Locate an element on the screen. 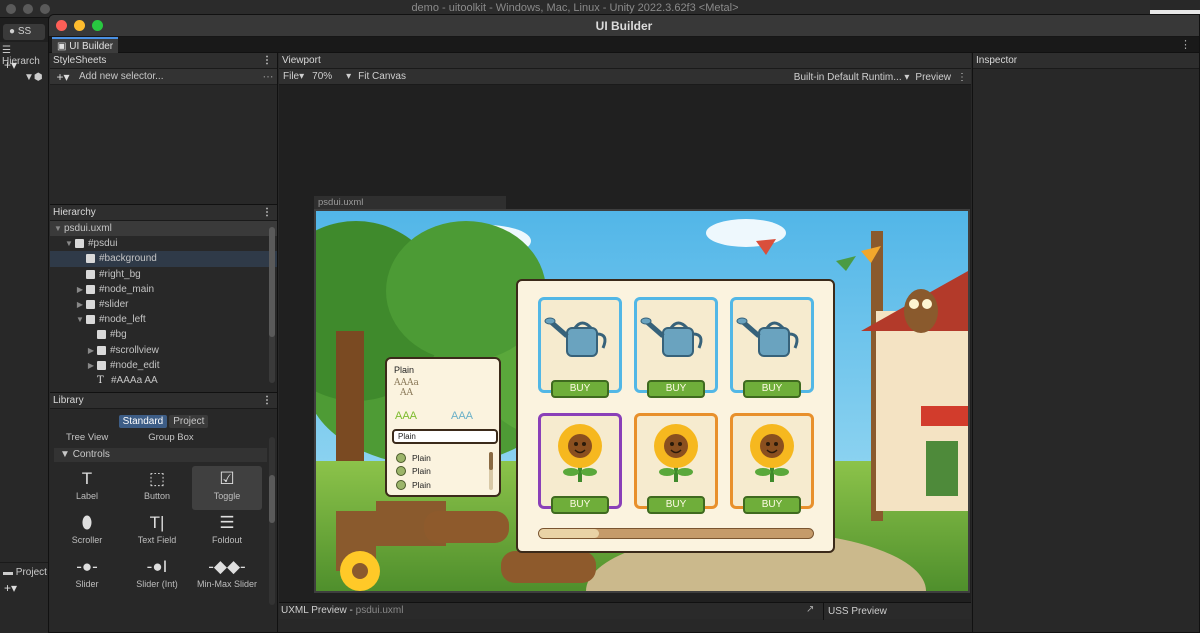  open-external-icon: ↗ is located at coordinates (810, 609).